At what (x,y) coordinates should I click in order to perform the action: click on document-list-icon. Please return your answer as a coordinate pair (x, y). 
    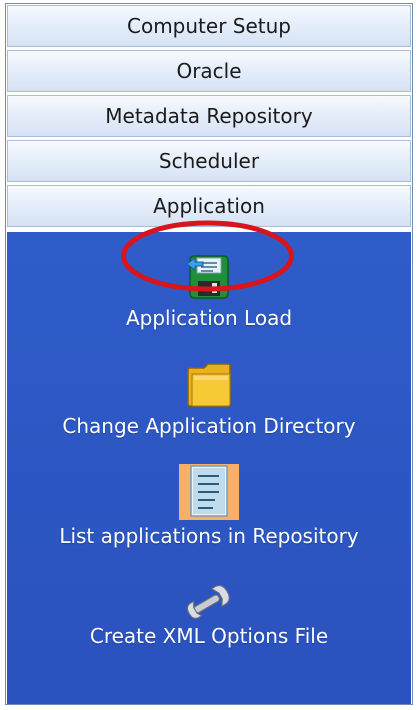
    Looking at the image, I should click on (209, 492).